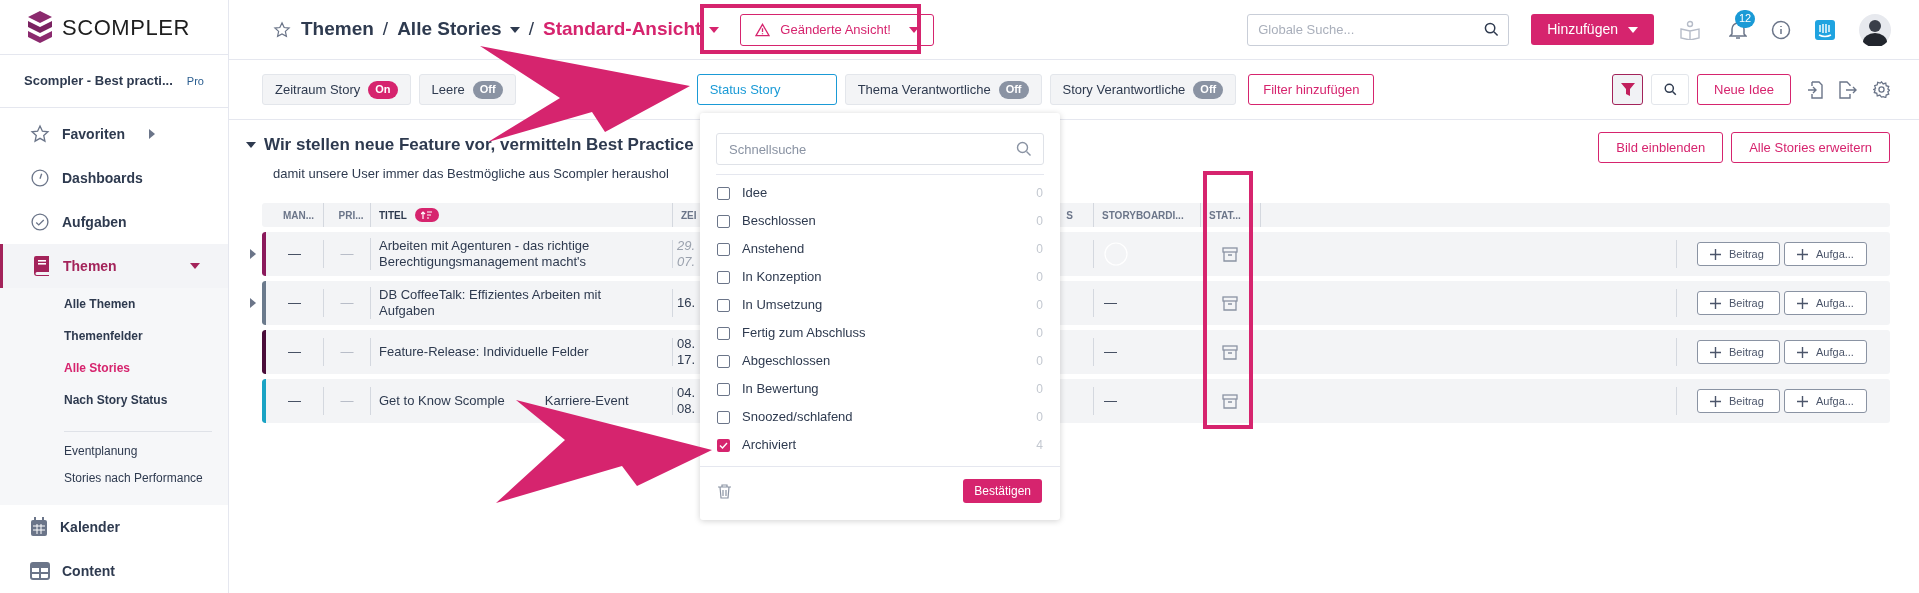  What do you see at coordinates (114, 527) in the screenshot?
I see `nav-item: Kalender` at bounding box center [114, 527].